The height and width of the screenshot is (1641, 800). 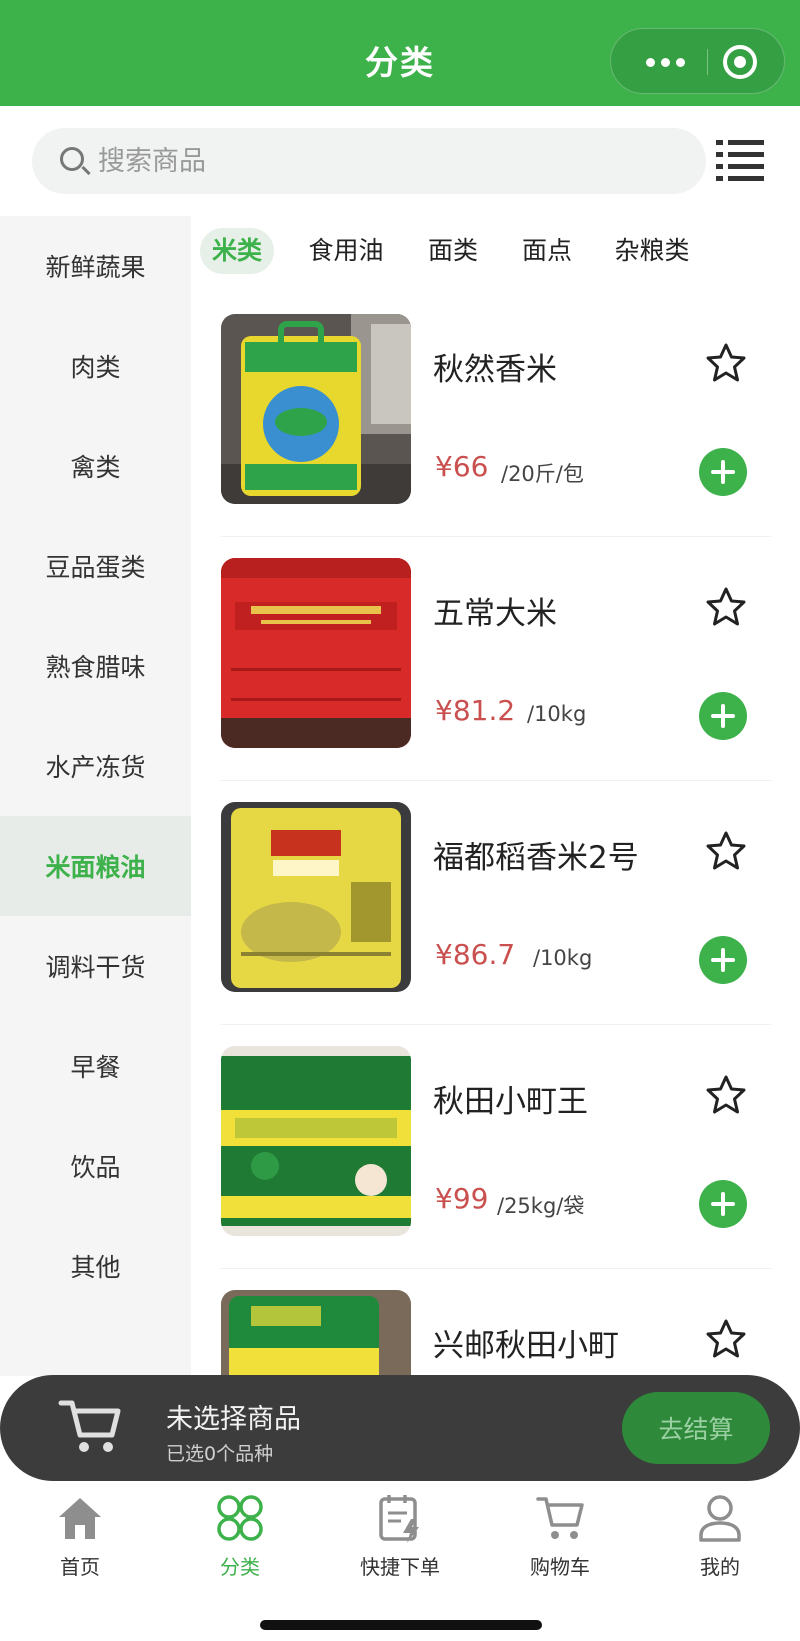 What do you see at coordinates (652, 251) in the screenshot?
I see `tab-coarse-grains: 杂粮类` at bounding box center [652, 251].